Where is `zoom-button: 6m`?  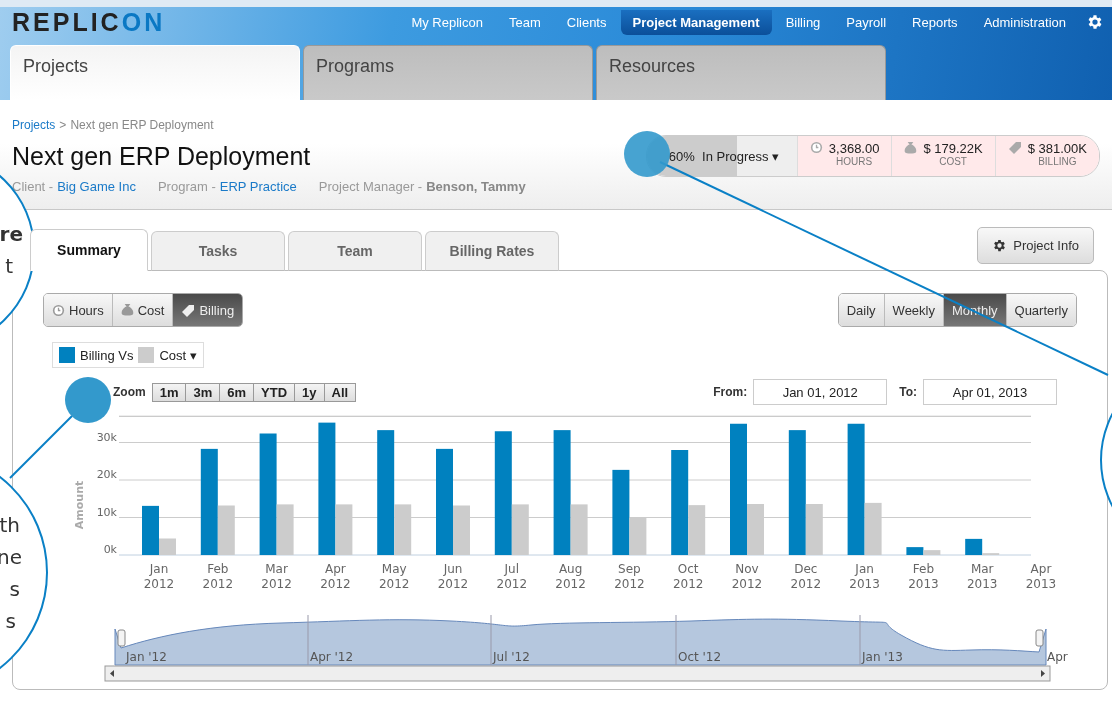
zoom-button: 6m is located at coordinates (236, 392).